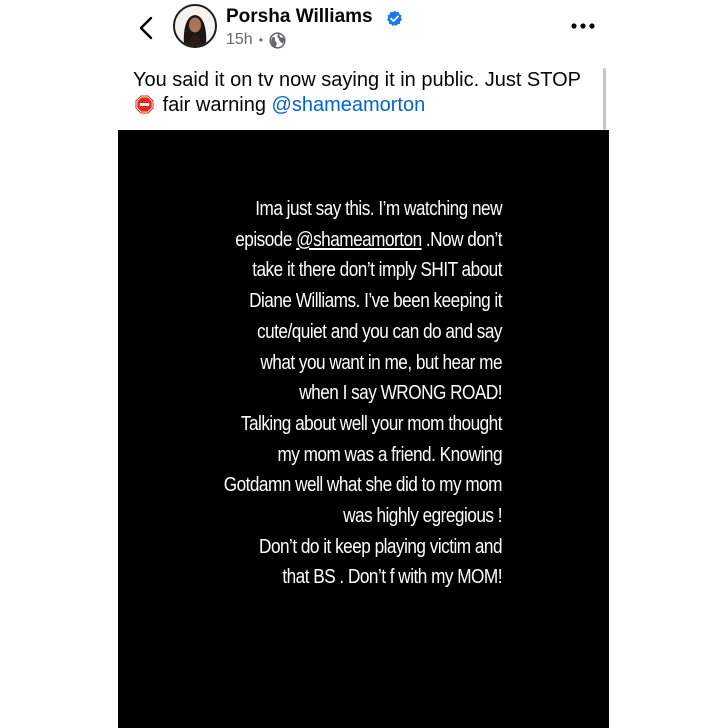 This screenshot has height=728, width=728. Describe the element at coordinates (144, 104) in the screenshot. I see `stop-sign-emoji-icon` at that location.